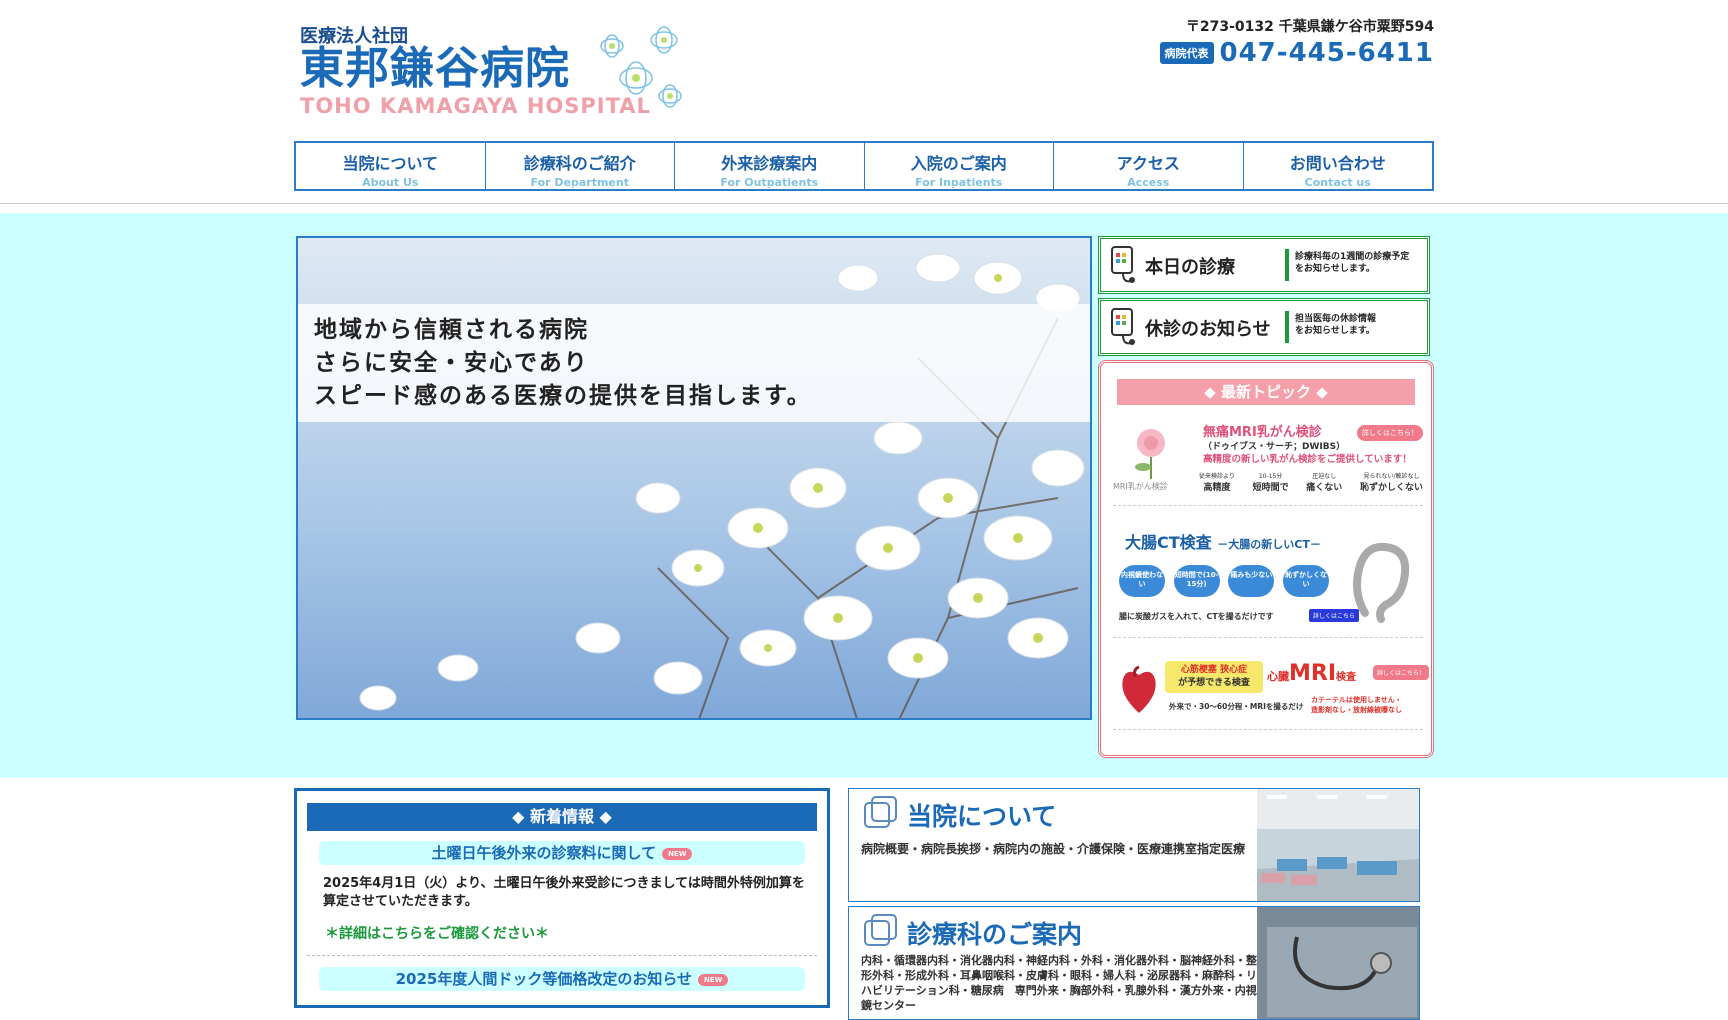 Image resolution: width=1728 pixels, height=1020 pixels. What do you see at coordinates (1223, 542) in the screenshot?
I see `topic-title: 大腸CT検査 －大腸の新しいCT－` at bounding box center [1223, 542].